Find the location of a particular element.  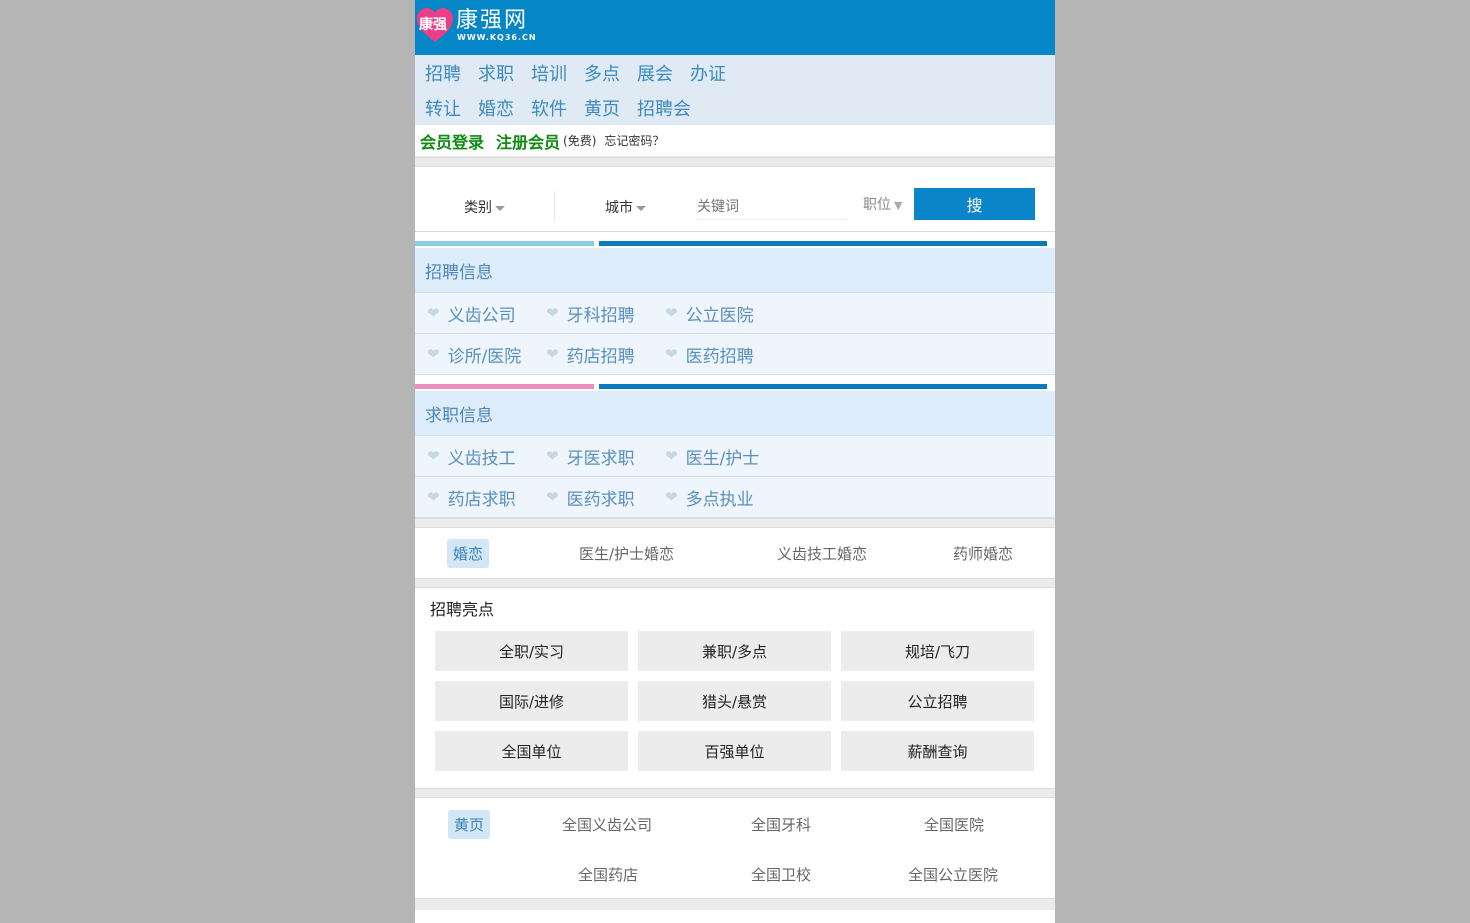

link-national-dental: 全国牙科 is located at coordinates (781, 824).